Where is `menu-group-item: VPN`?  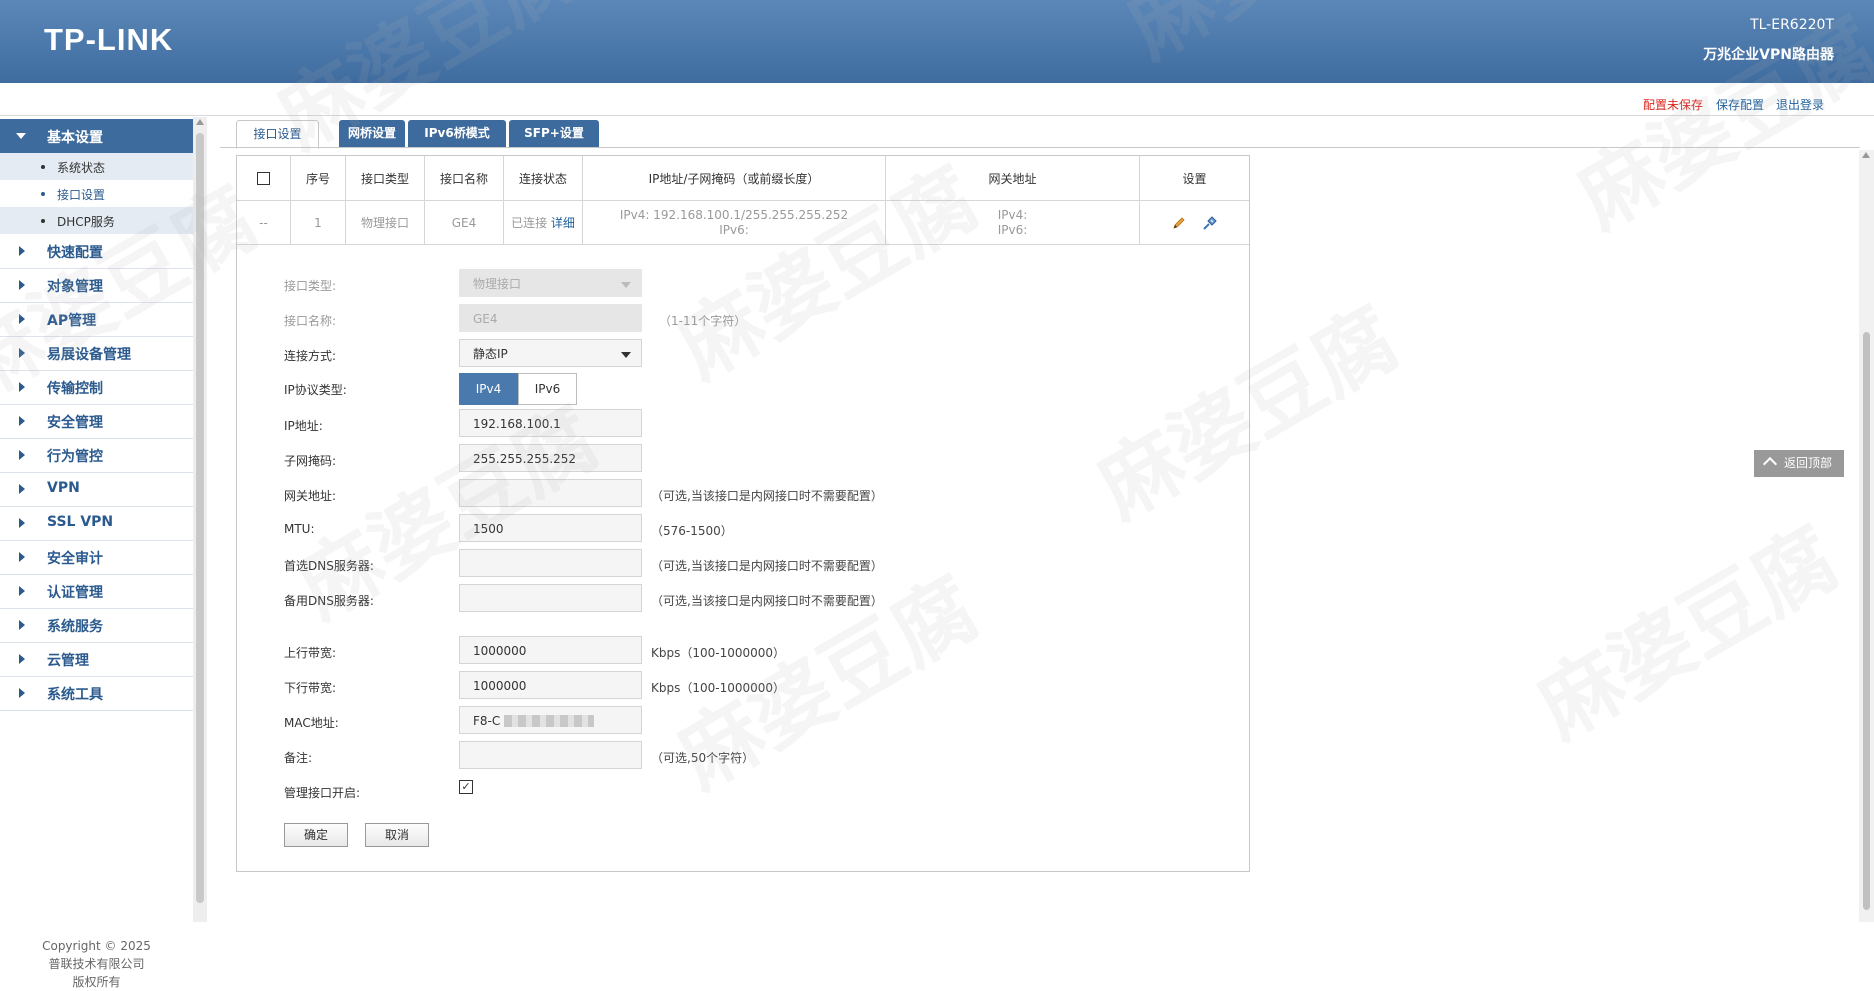 menu-group-item: VPN is located at coordinates (96, 489).